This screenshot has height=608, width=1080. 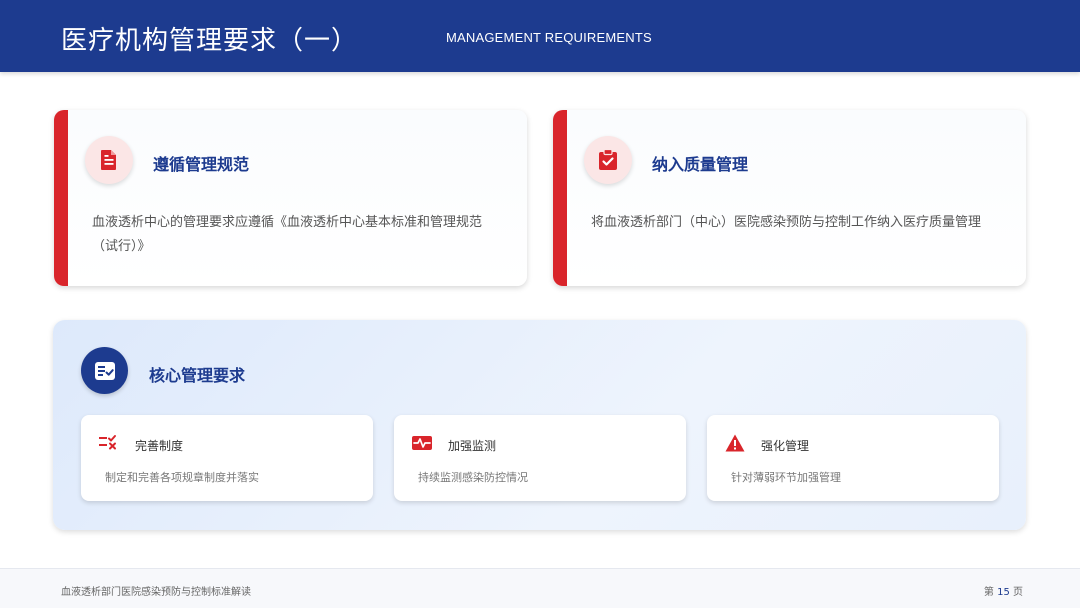 I want to click on document-icon, so click(x=109, y=160).